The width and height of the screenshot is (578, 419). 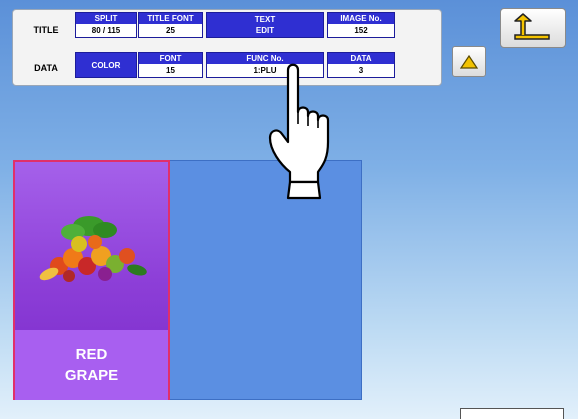 I want to click on tile-label-line1: RED, so click(x=91, y=354).